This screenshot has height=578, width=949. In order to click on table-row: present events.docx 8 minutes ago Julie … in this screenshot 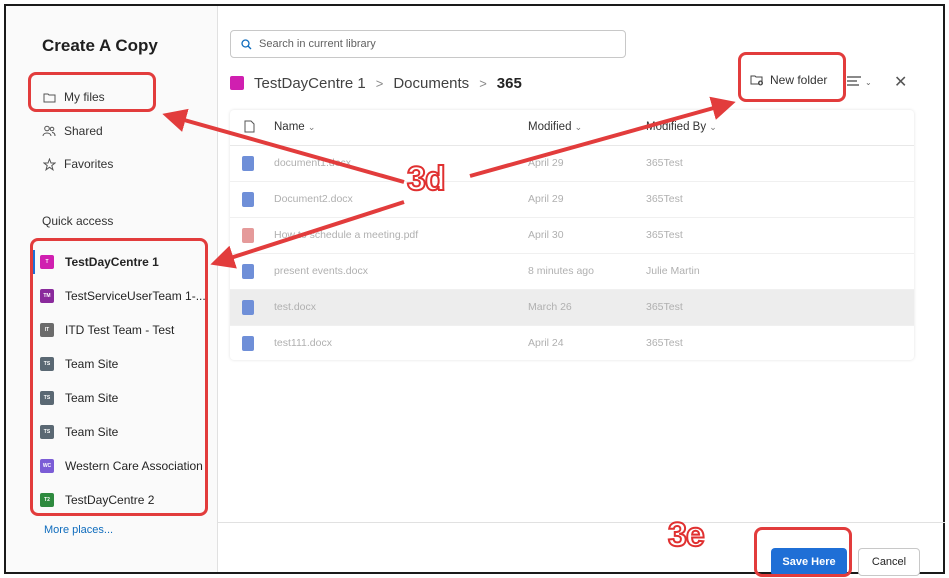, I will do `click(572, 272)`.